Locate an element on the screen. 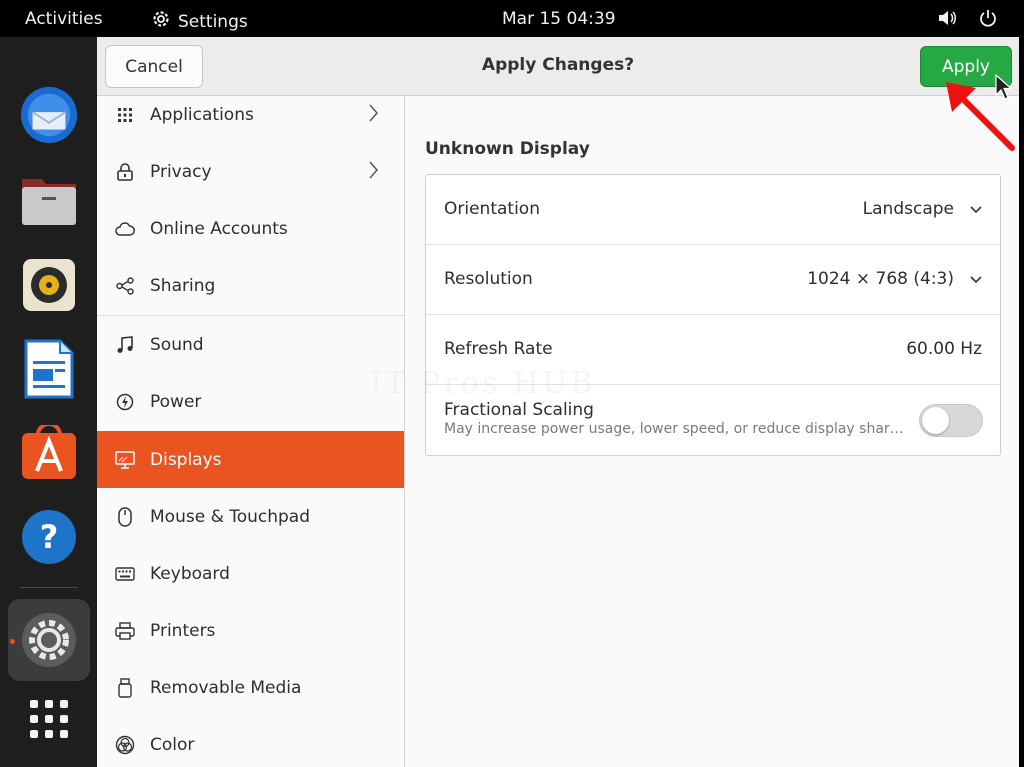 The image size is (1024, 767). top-bar: Activities Settings Mar 15 04:39 is located at coordinates (512, 18).